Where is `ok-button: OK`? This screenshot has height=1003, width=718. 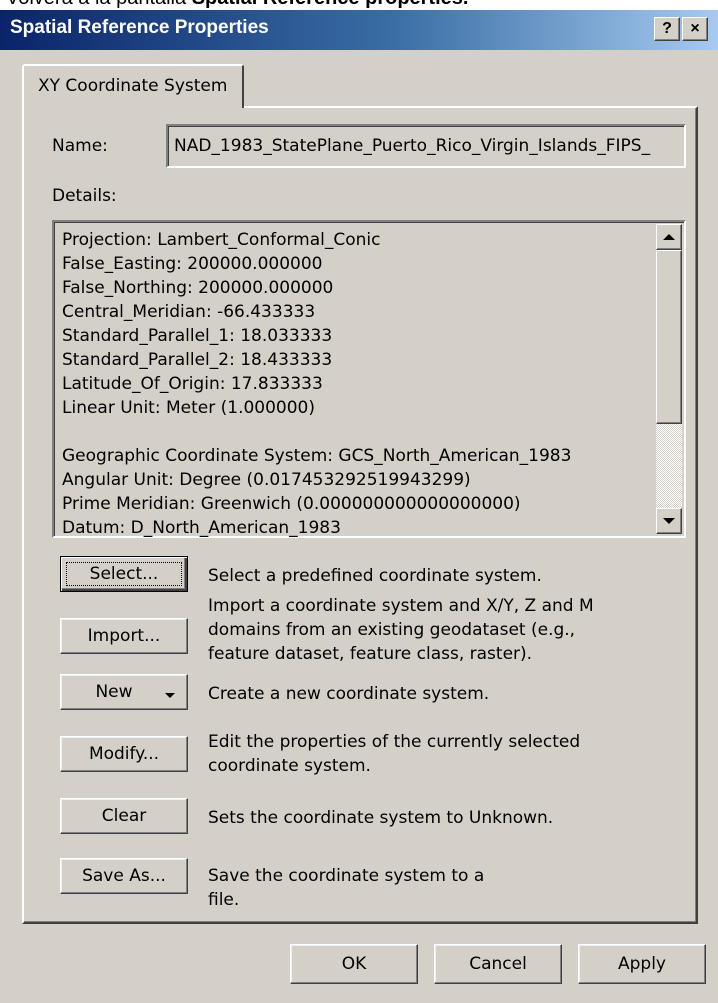
ok-button: OK is located at coordinates (354, 964).